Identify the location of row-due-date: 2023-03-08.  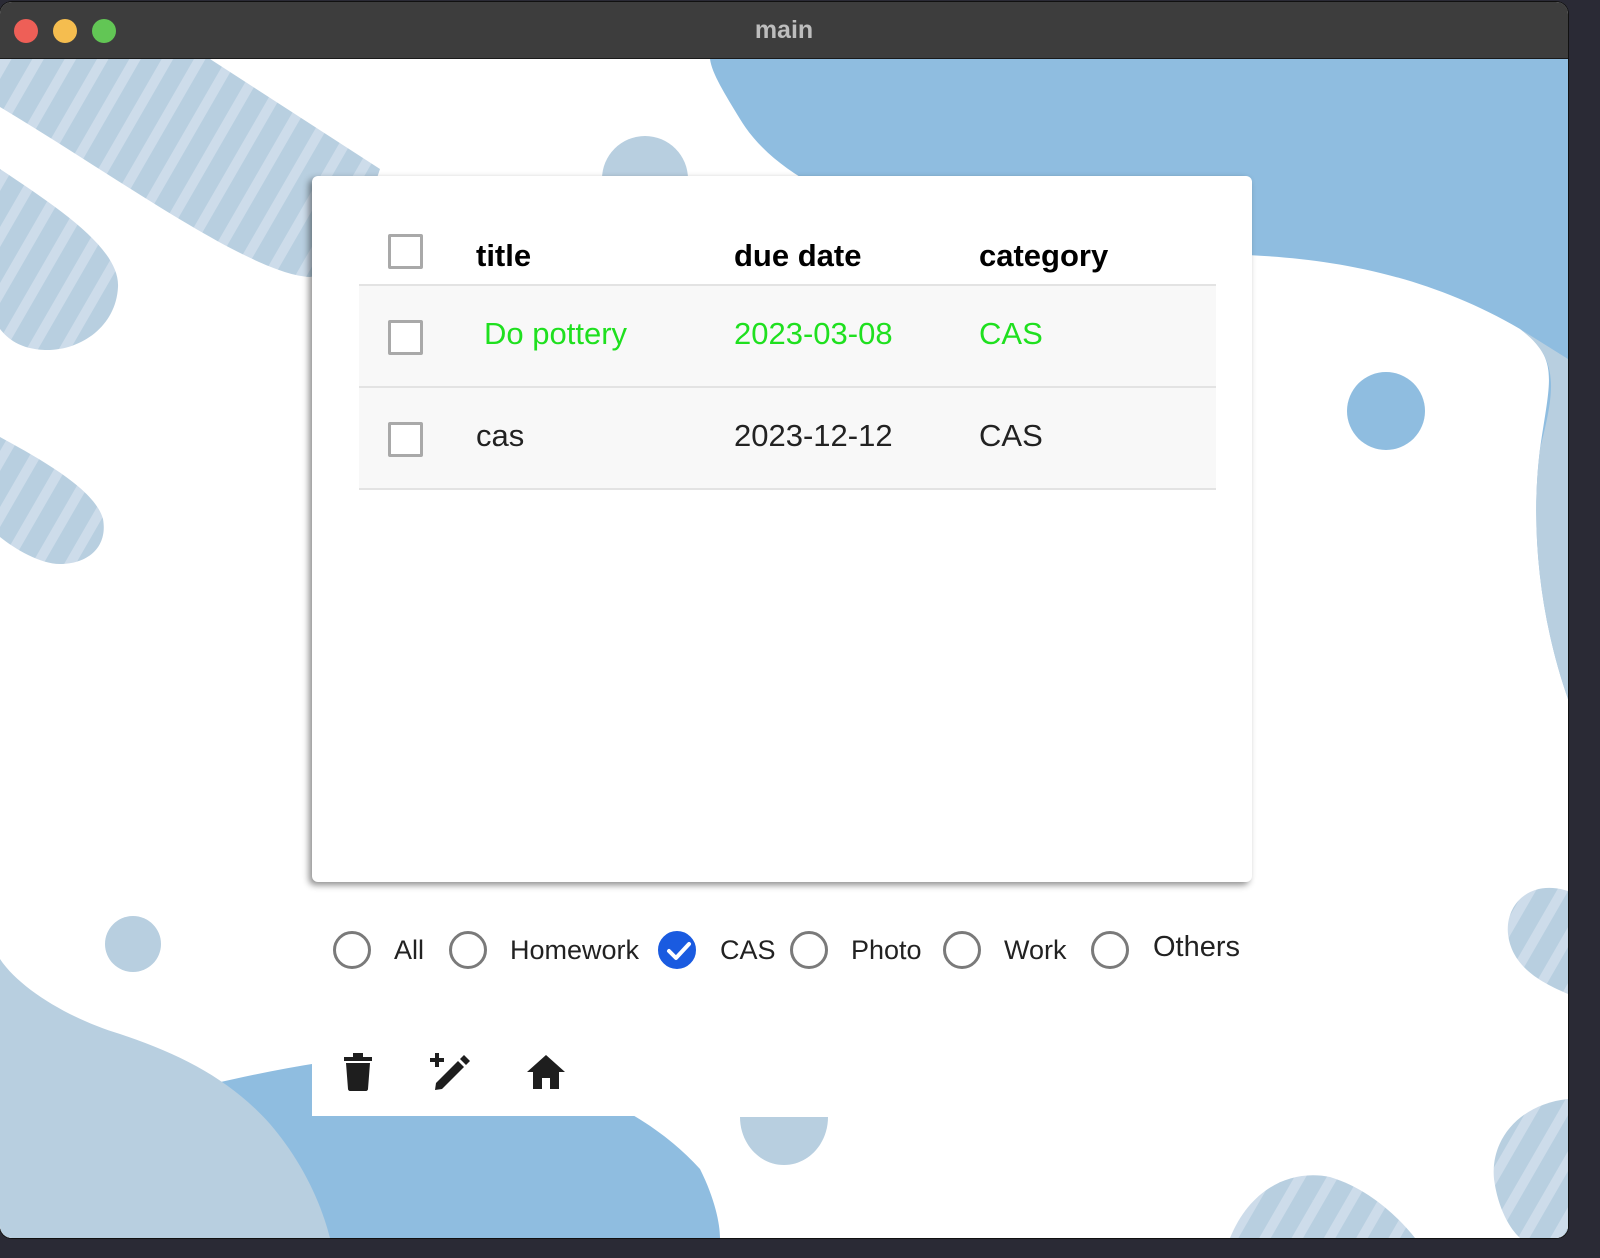
(813, 333).